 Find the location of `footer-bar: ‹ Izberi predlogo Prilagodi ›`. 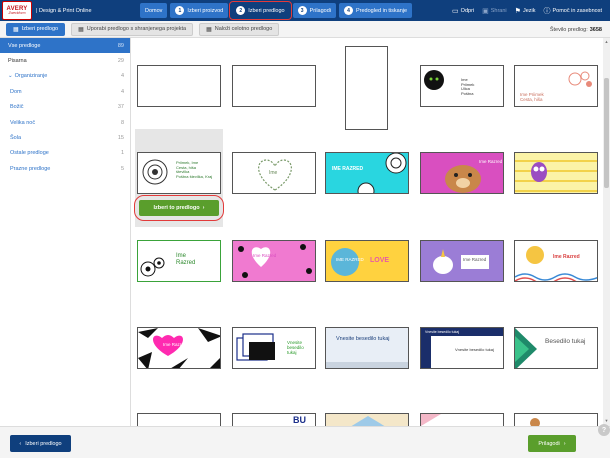

footer-bar: ‹ Izberi predlogo Prilagodi › is located at coordinates (305, 442).